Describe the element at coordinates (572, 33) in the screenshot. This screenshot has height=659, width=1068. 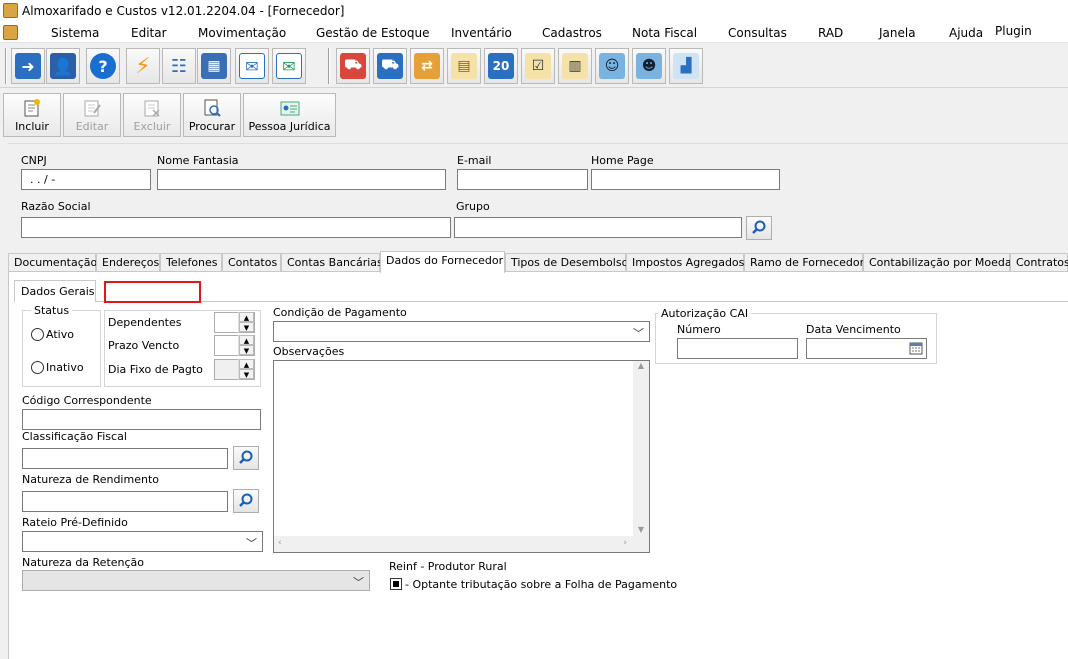
I see `menu-cadastros: Cadastros` at that location.